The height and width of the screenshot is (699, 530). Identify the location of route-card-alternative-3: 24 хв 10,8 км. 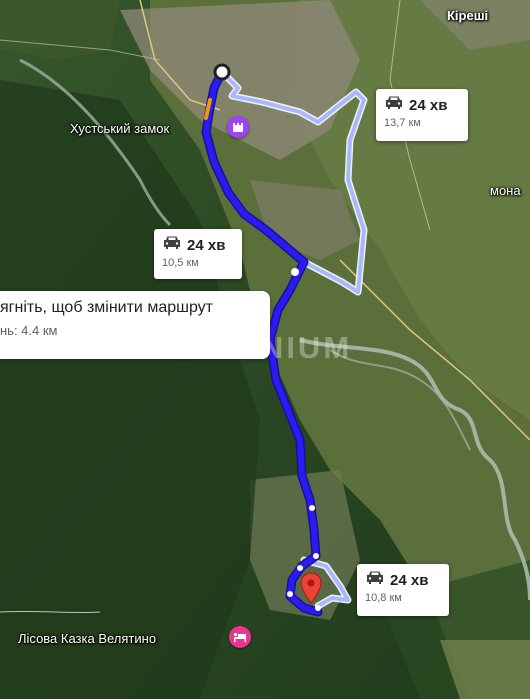
(403, 590).